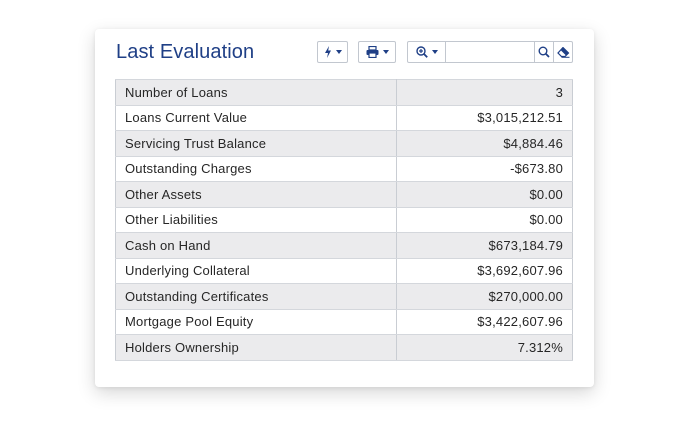 This screenshot has width=695, height=433. I want to click on search-input, so click(490, 52).